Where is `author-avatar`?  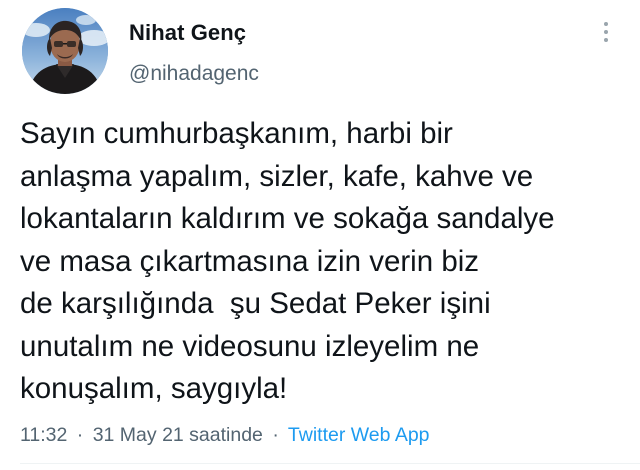
author-avatar is located at coordinates (65, 51).